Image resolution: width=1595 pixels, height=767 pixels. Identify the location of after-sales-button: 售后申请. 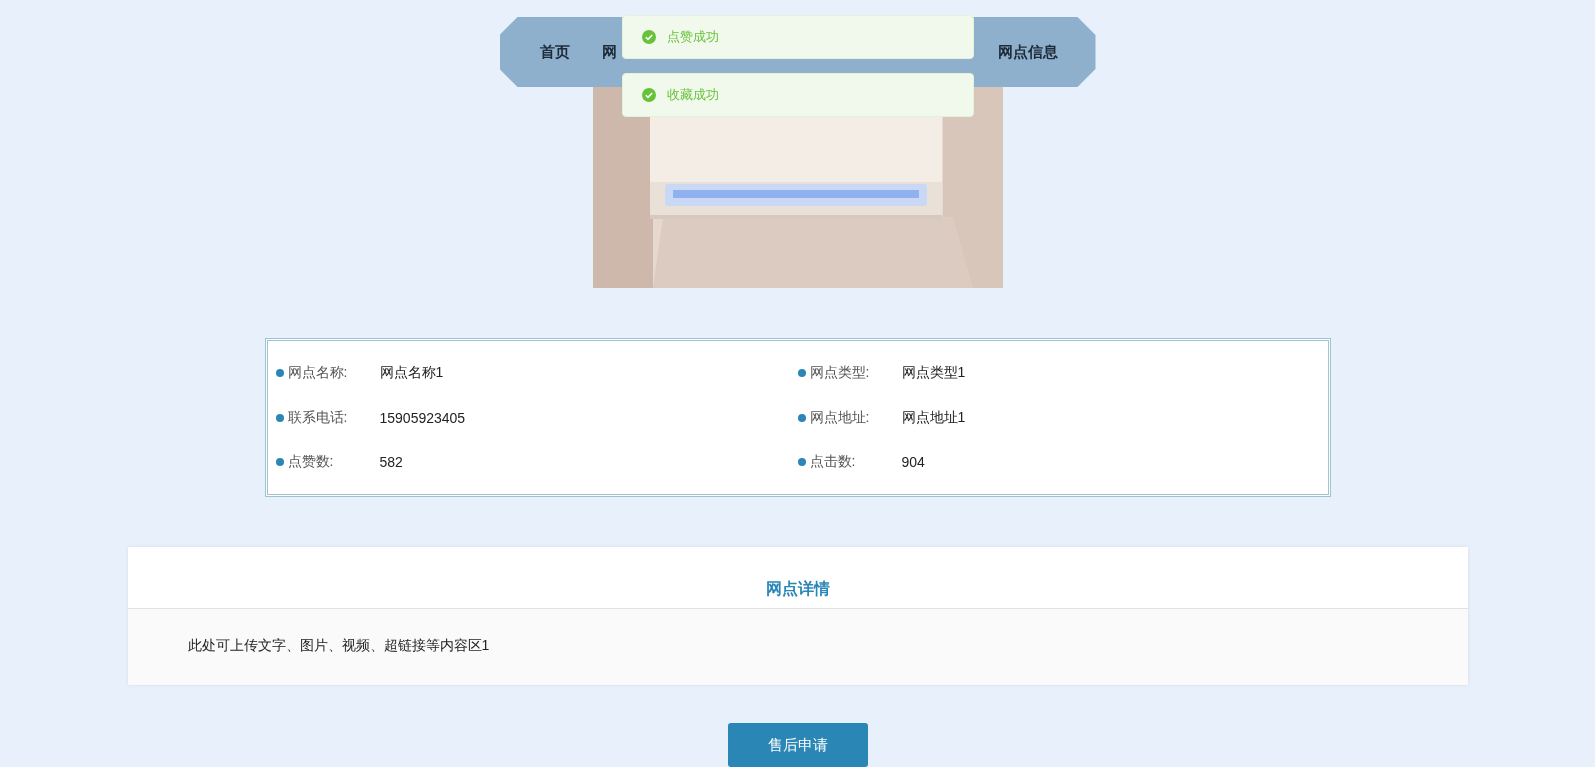
(797, 745).